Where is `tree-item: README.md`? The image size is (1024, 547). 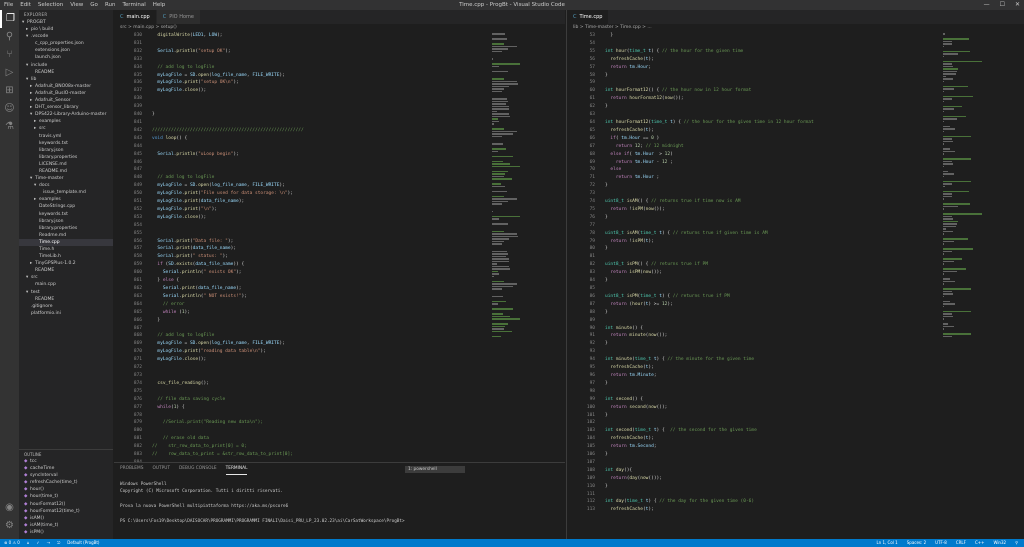 tree-item: README.md is located at coordinates (66, 171).